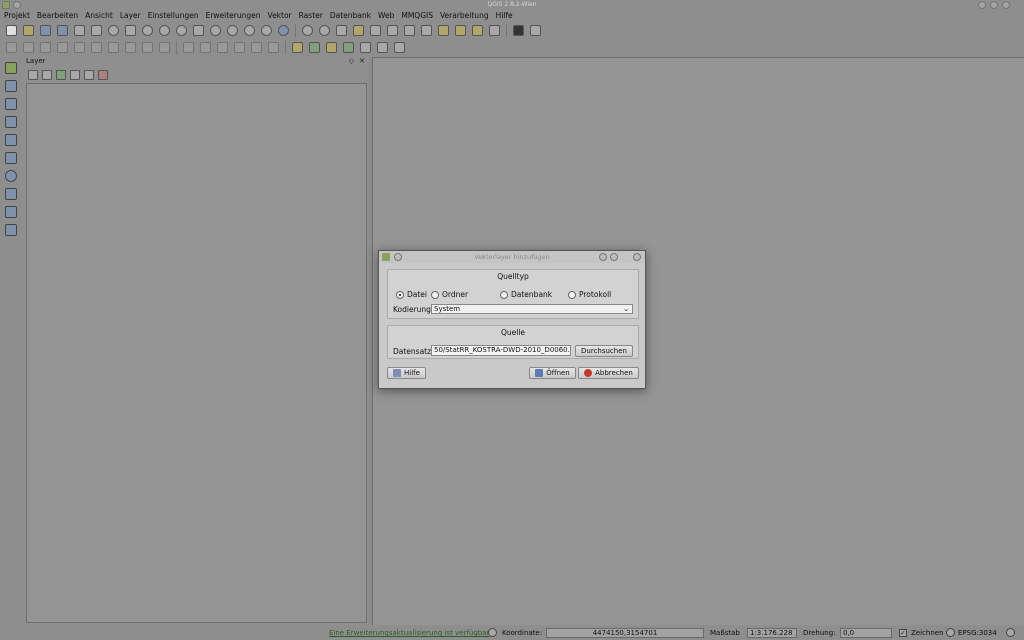 The height and width of the screenshot is (640, 1024). Describe the element at coordinates (232, 31) in the screenshot. I see `zoom-layer-button` at that location.